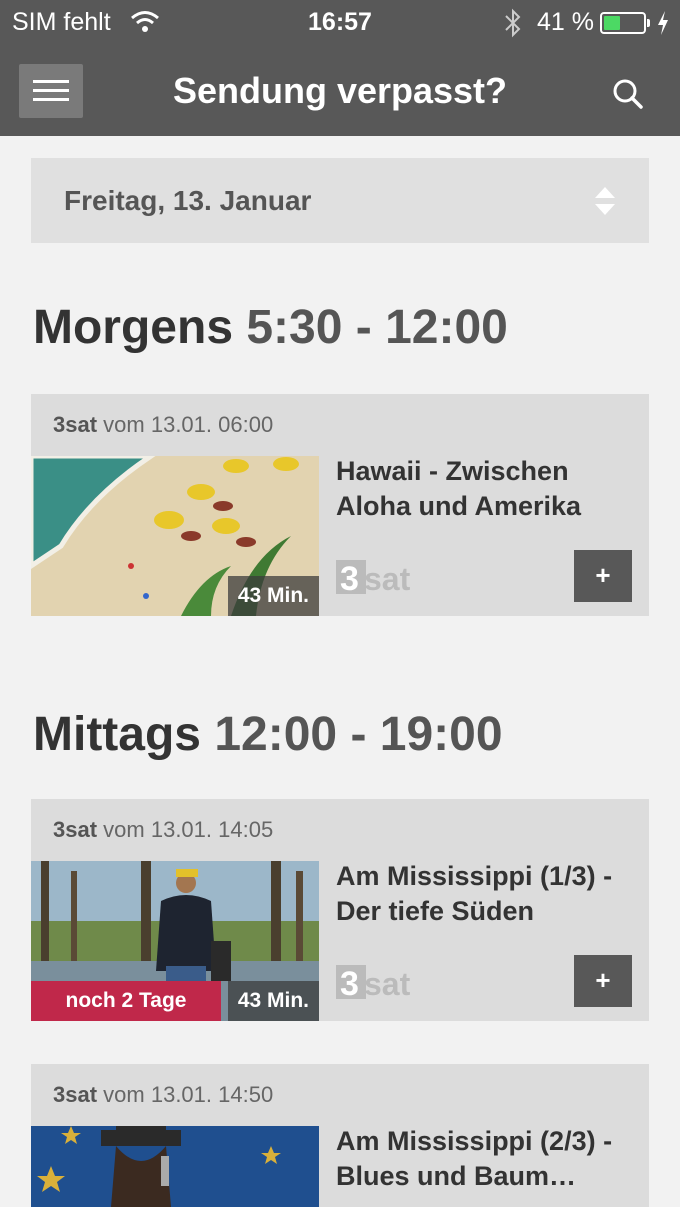 The width and height of the screenshot is (680, 1207). I want to click on section-name: Morgens, so click(133, 327).